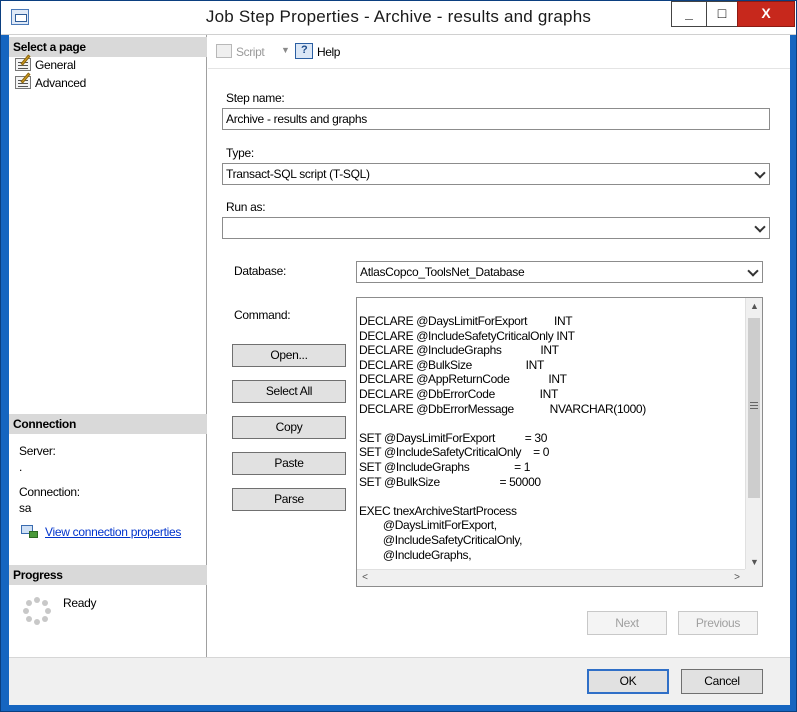 The image size is (797, 712). What do you see at coordinates (442, 272) in the screenshot?
I see `database-select-value: AtlasCopco_ToolsNet_Database` at bounding box center [442, 272].